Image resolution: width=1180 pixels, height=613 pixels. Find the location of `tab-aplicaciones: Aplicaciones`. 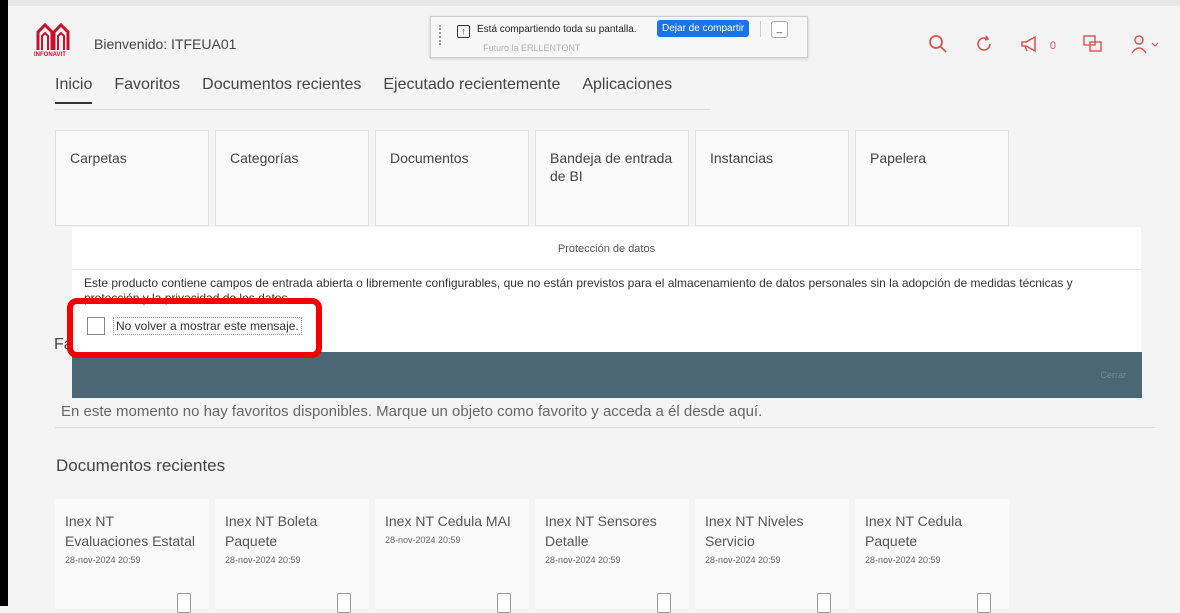

tab-aplicaciones: Aplicaciones is located at coordinates (627, 90).